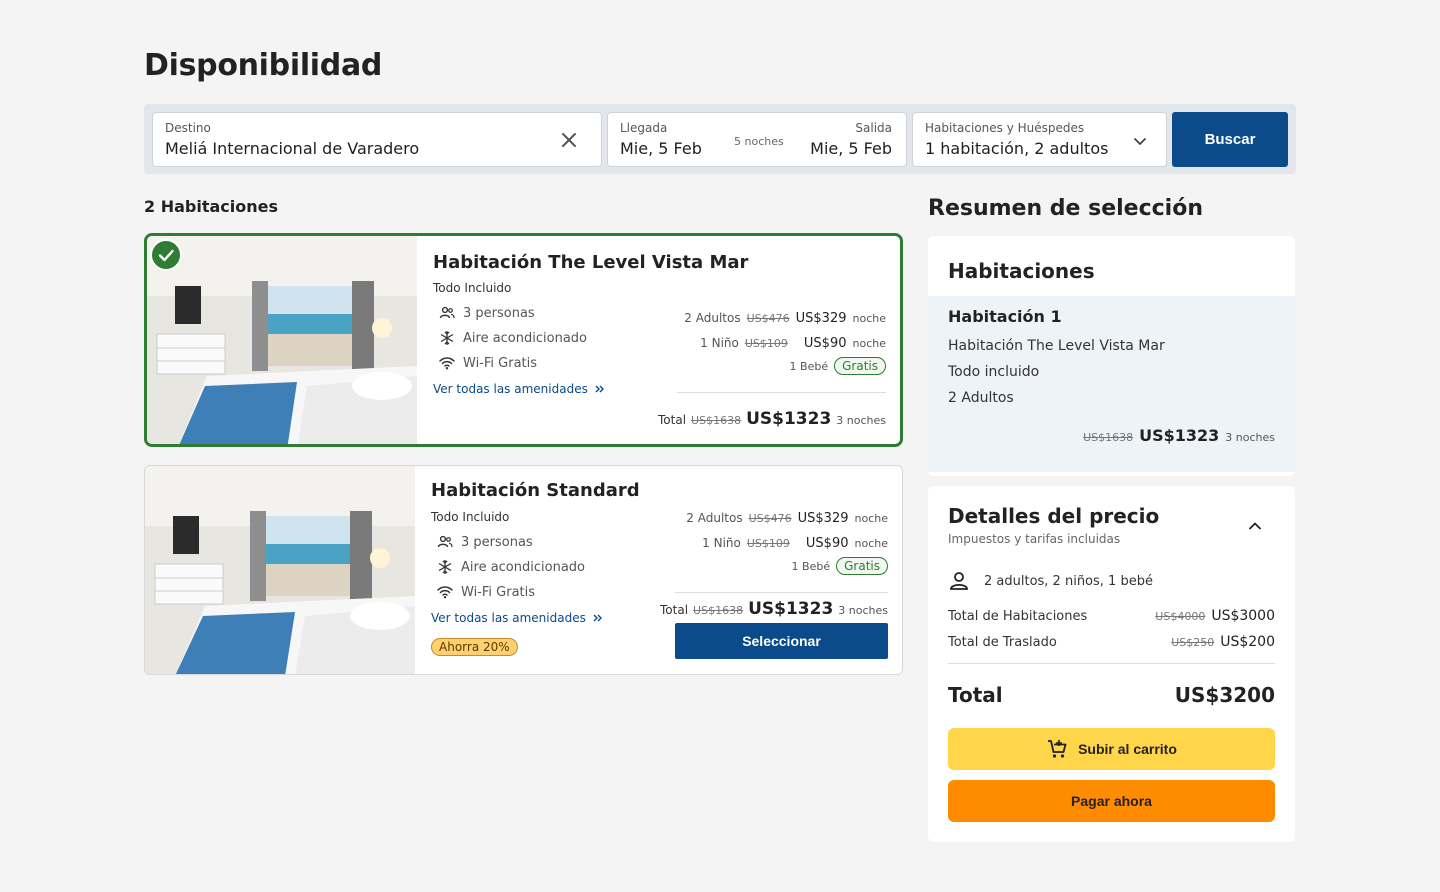  I want to click on add-to-cart-button: Subir al carrito, so click(1111, 749).